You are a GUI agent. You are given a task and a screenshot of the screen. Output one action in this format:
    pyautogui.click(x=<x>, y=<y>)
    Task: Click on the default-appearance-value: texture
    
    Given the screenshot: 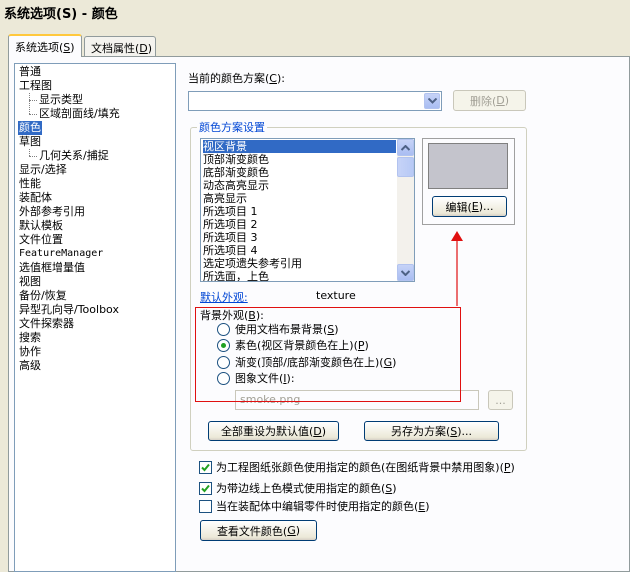 What is the action you would take?
    pyautogui.click(x=336, y=295)
    